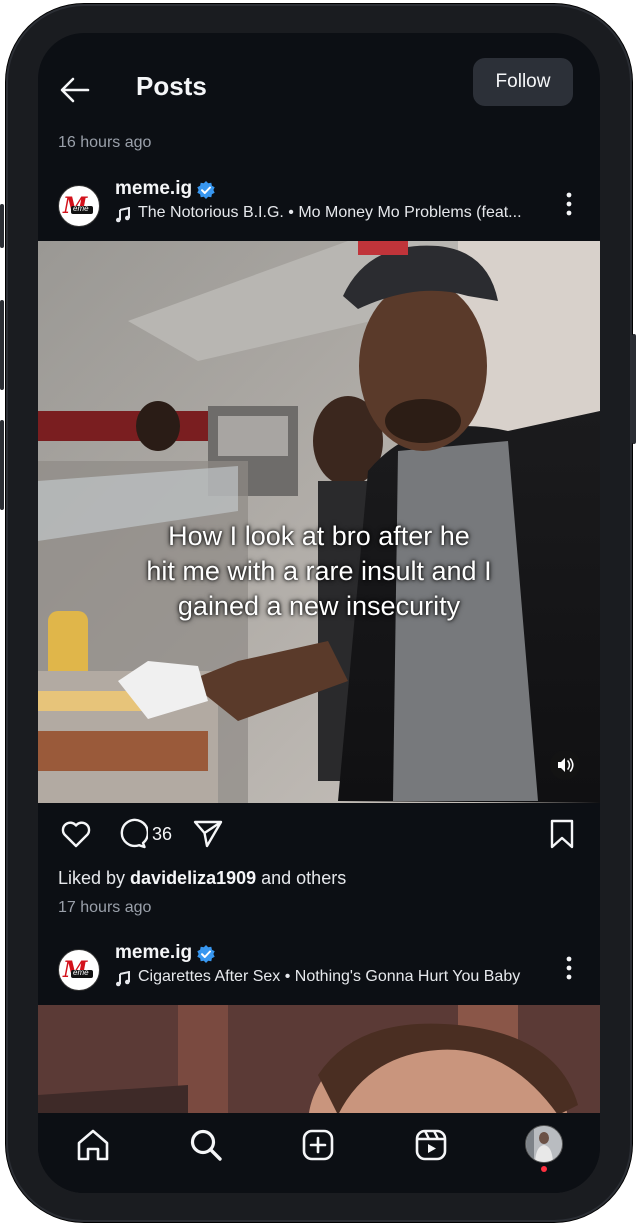  I want to click on audio-toggle-button, so click(565, 765).